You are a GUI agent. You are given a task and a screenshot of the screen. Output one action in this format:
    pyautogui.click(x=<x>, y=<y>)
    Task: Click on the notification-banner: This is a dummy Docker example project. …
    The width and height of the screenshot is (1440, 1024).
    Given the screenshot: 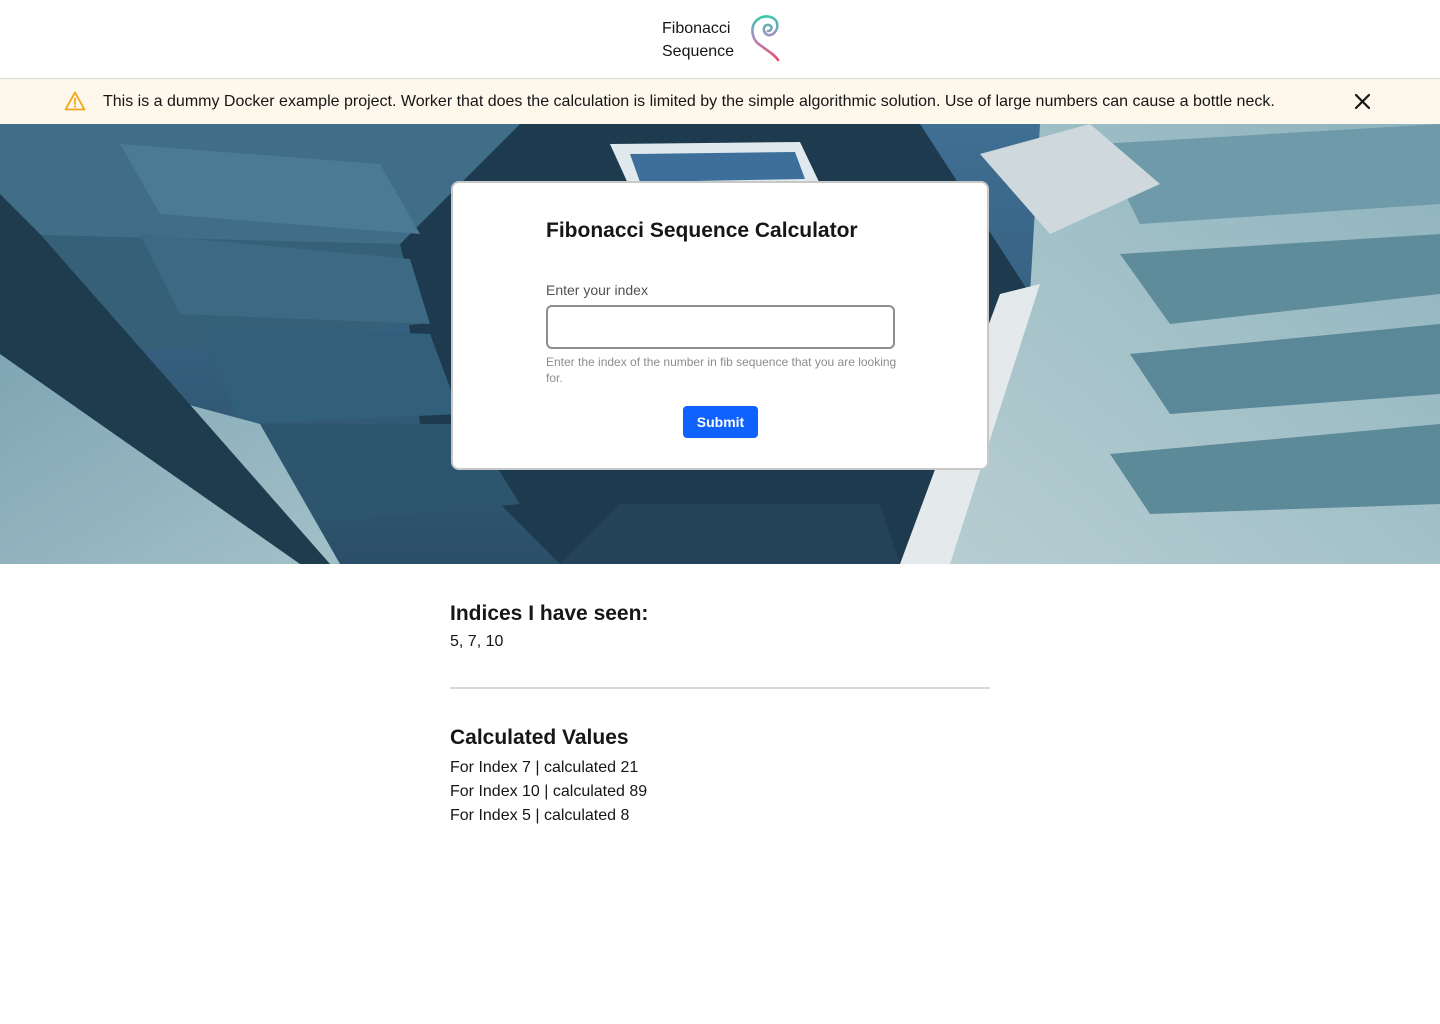 What is the action you would take?
    pyautogui.click(x=720, y=101)
    